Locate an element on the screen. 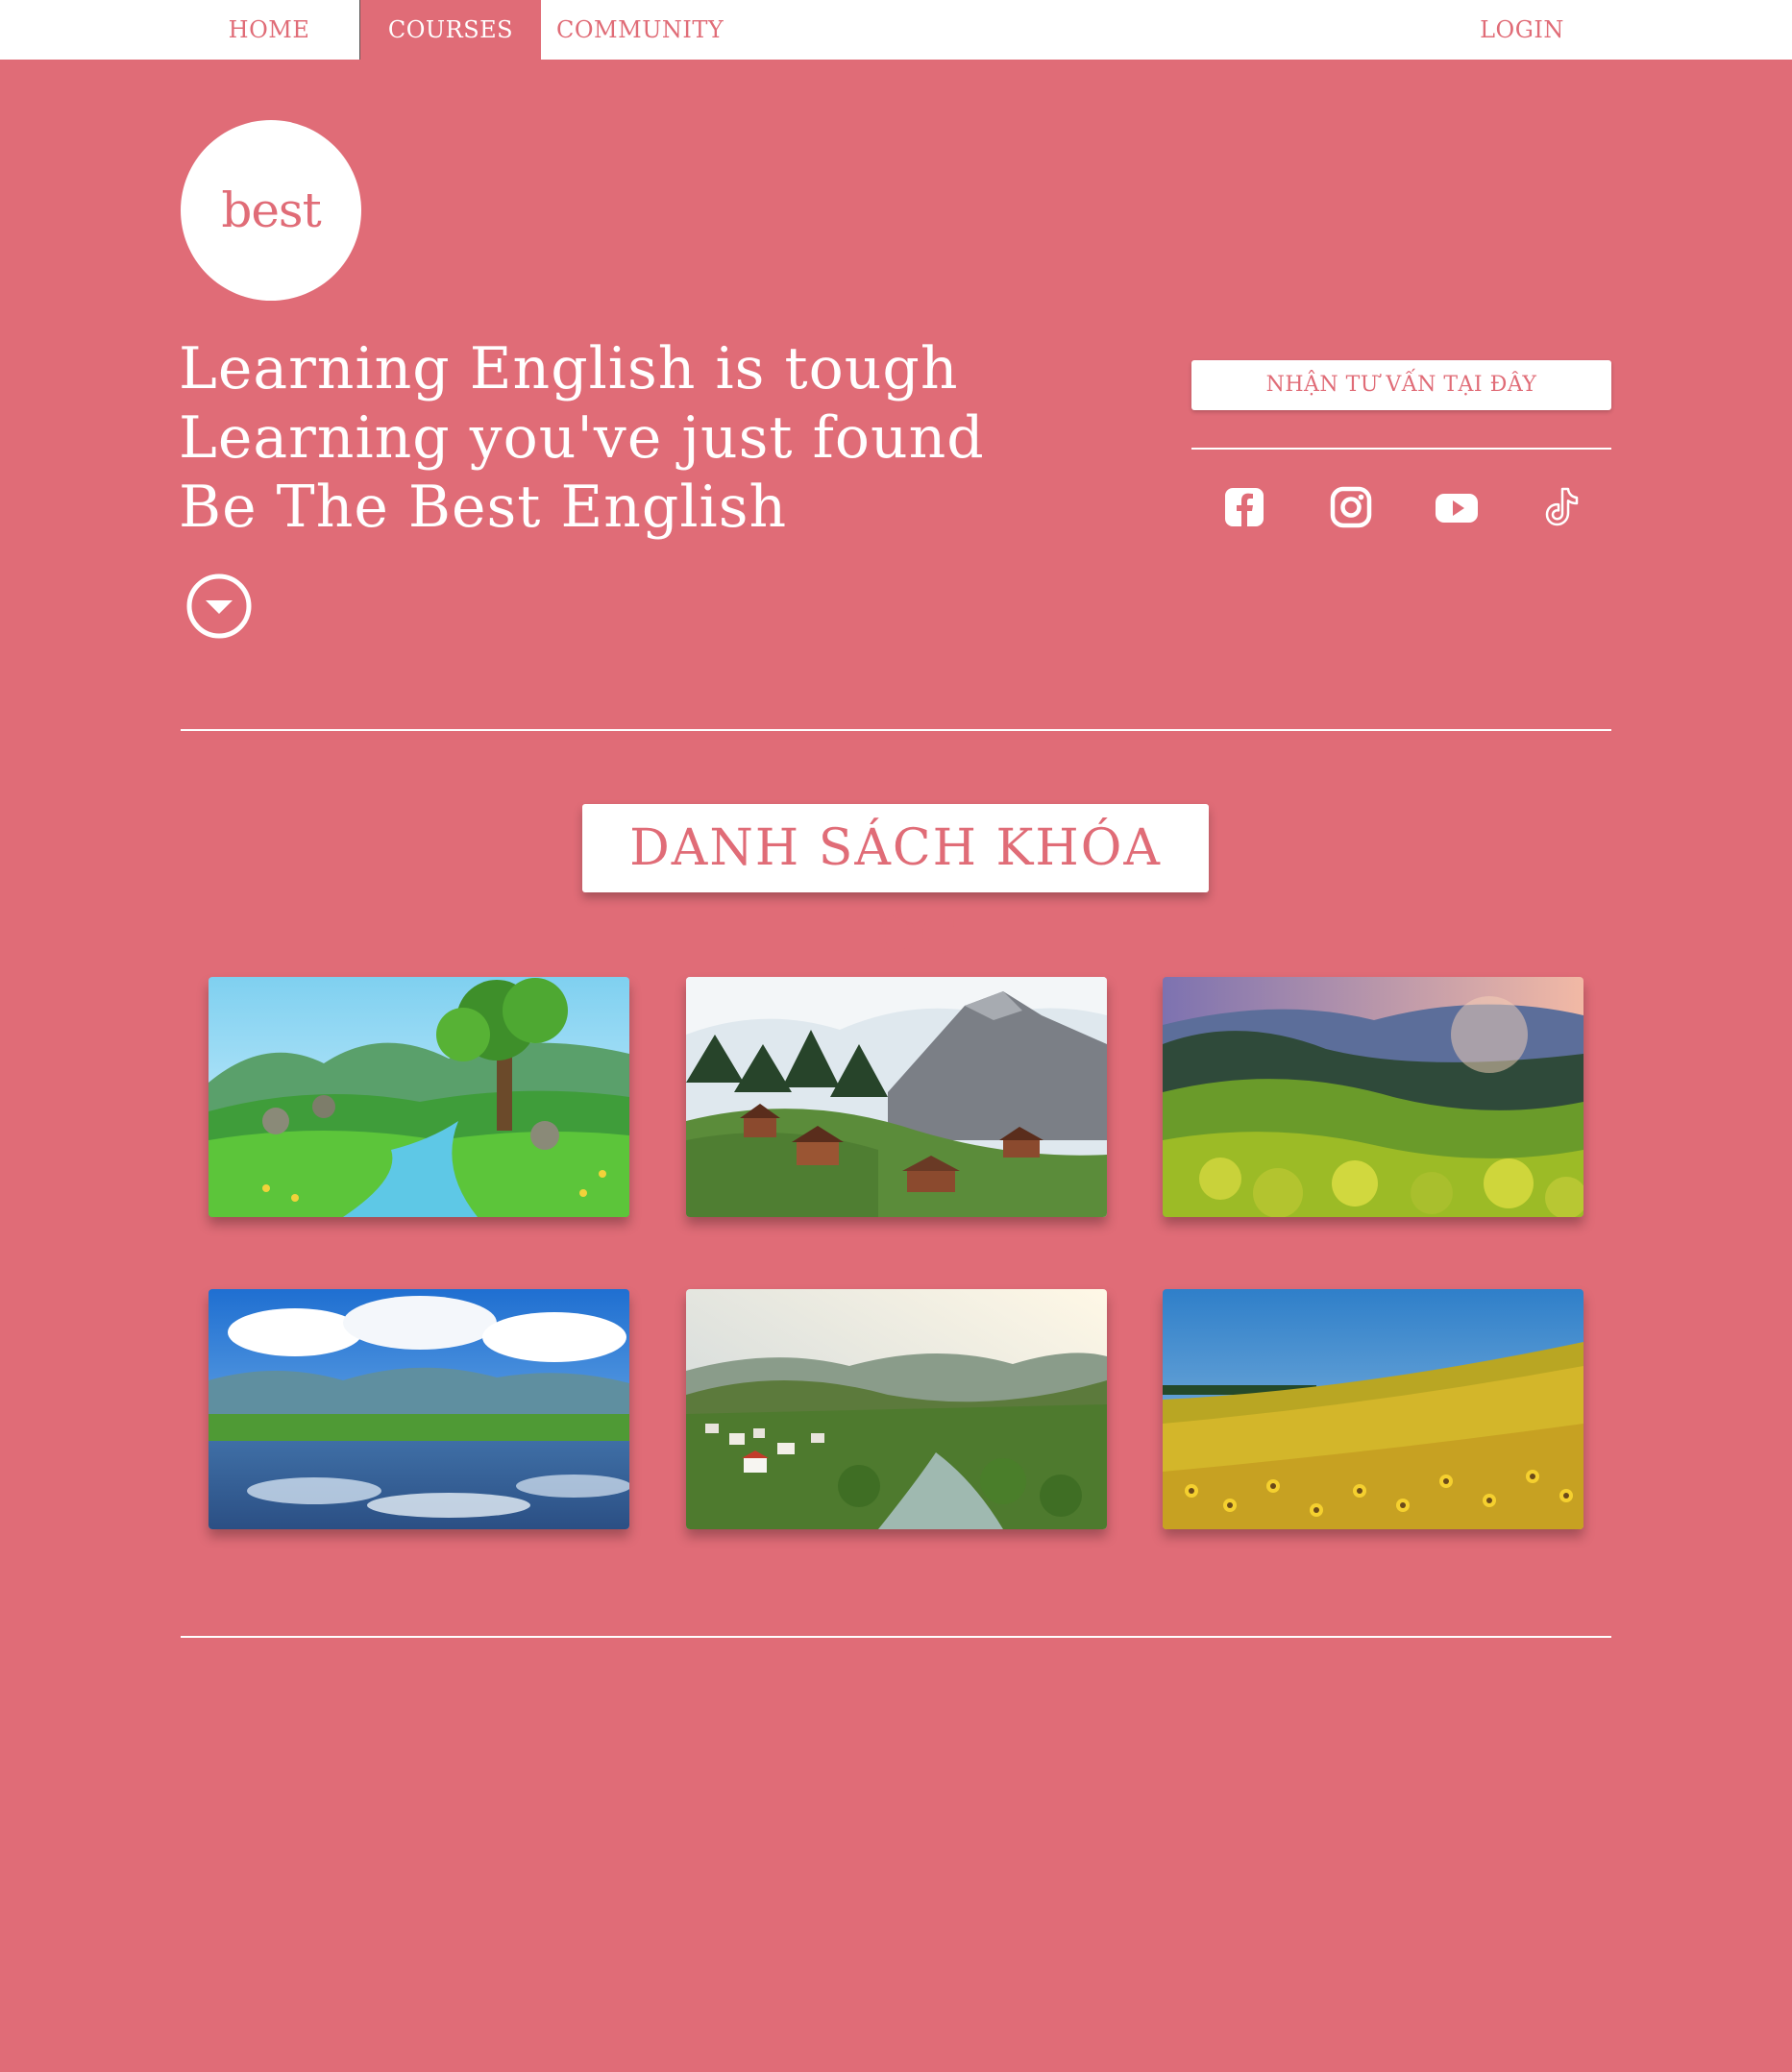  site-logo: best is located at coordinates (271, 210).